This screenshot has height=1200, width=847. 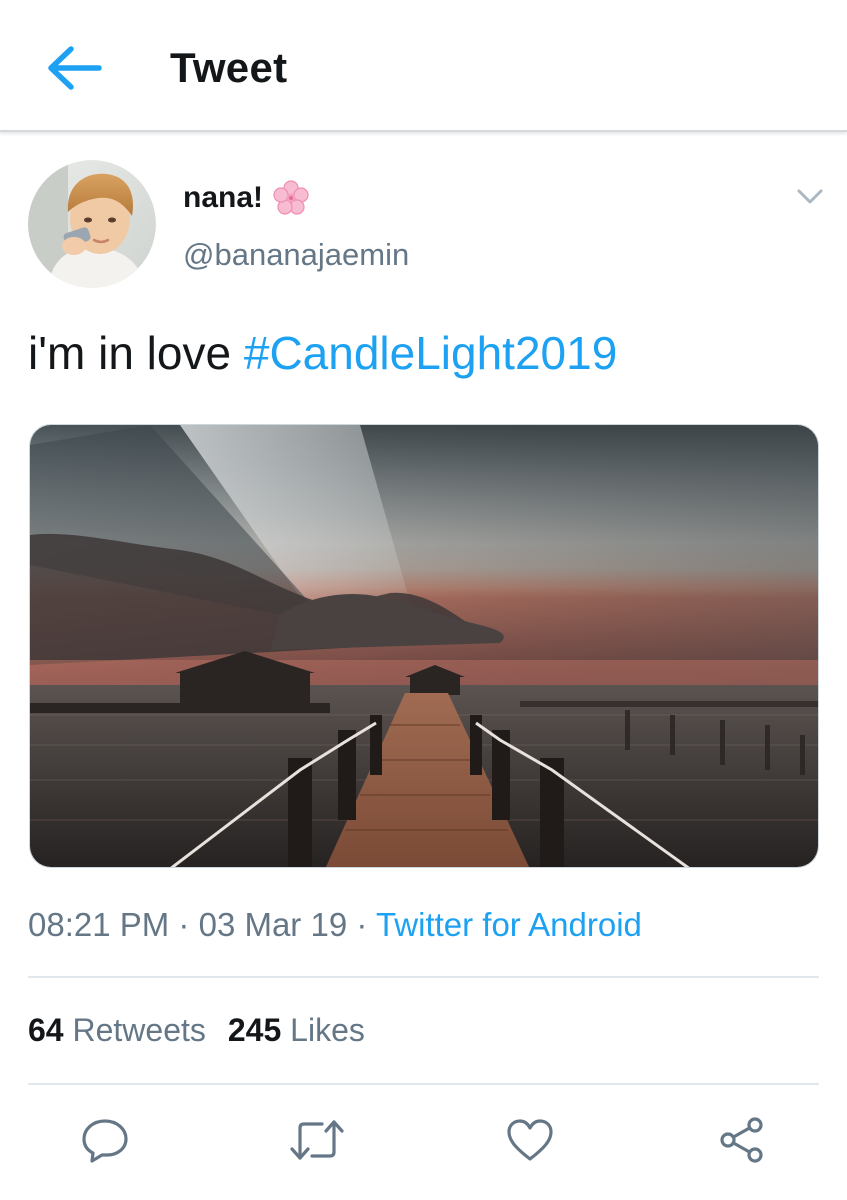 What do you see at coordinates (430, 353) in the screenshot?
I see `hashtag-link: #CandleLight2019` at bounding box center [430, 353].